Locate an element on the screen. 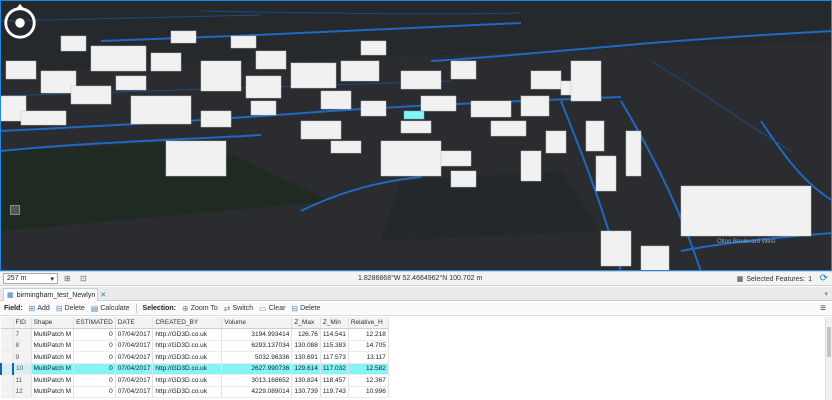 This screenshot has height=400, width=832. column-header-shape: Shape is located at coordinates (53, 323).